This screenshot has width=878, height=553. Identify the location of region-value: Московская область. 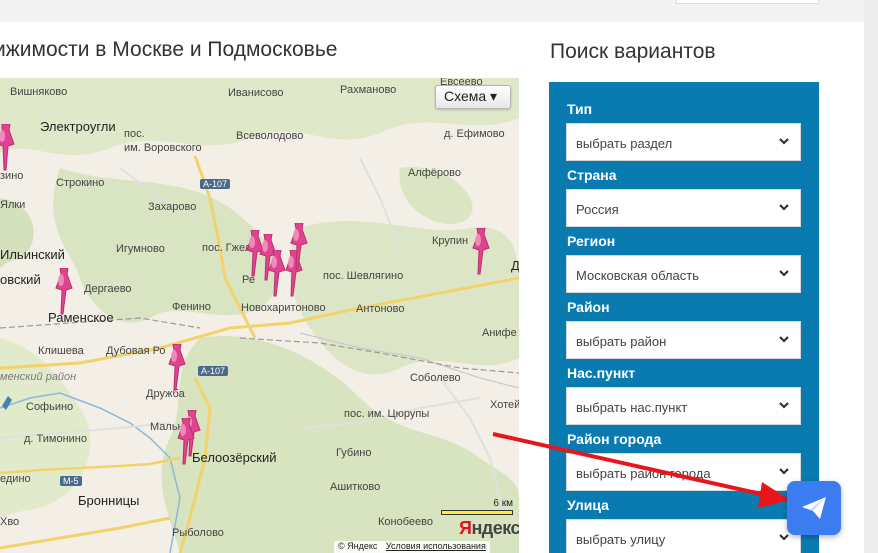
(638, 275).